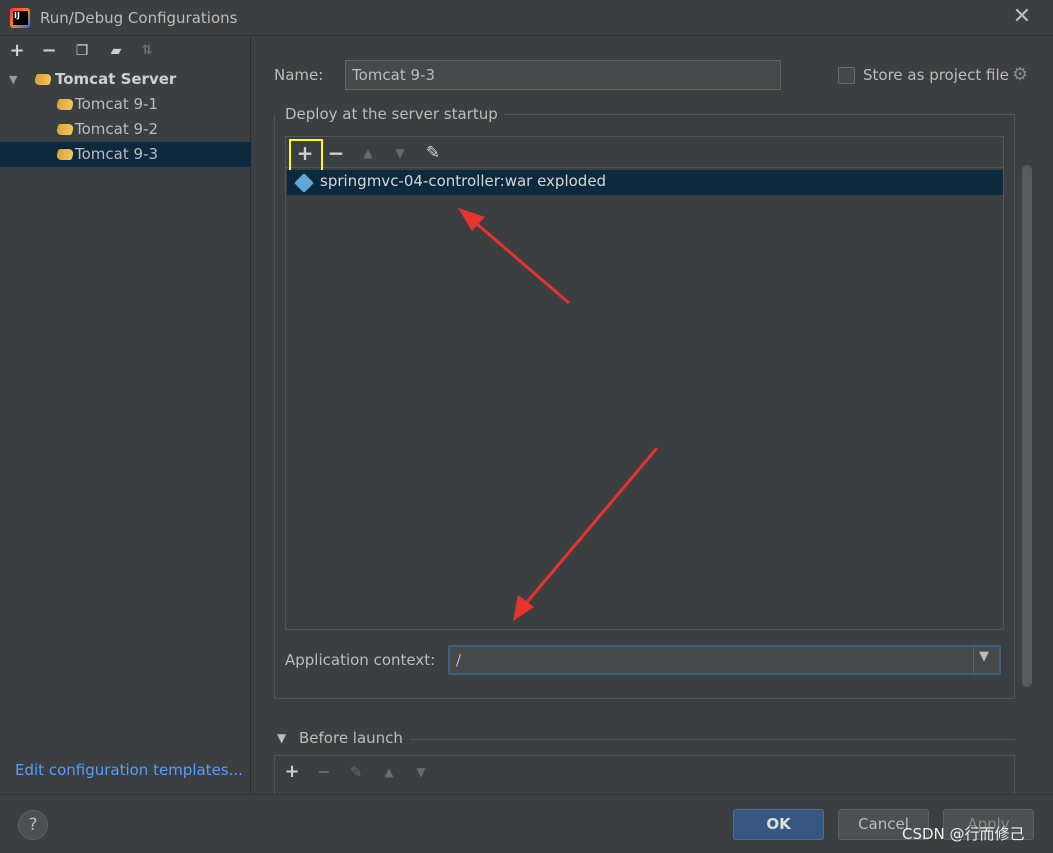 This screenshot has height=853, width=1053. I want to click on dialog-button-bar: ? OK Cancel Apply CSDN @行而修己, so click(526, 823).